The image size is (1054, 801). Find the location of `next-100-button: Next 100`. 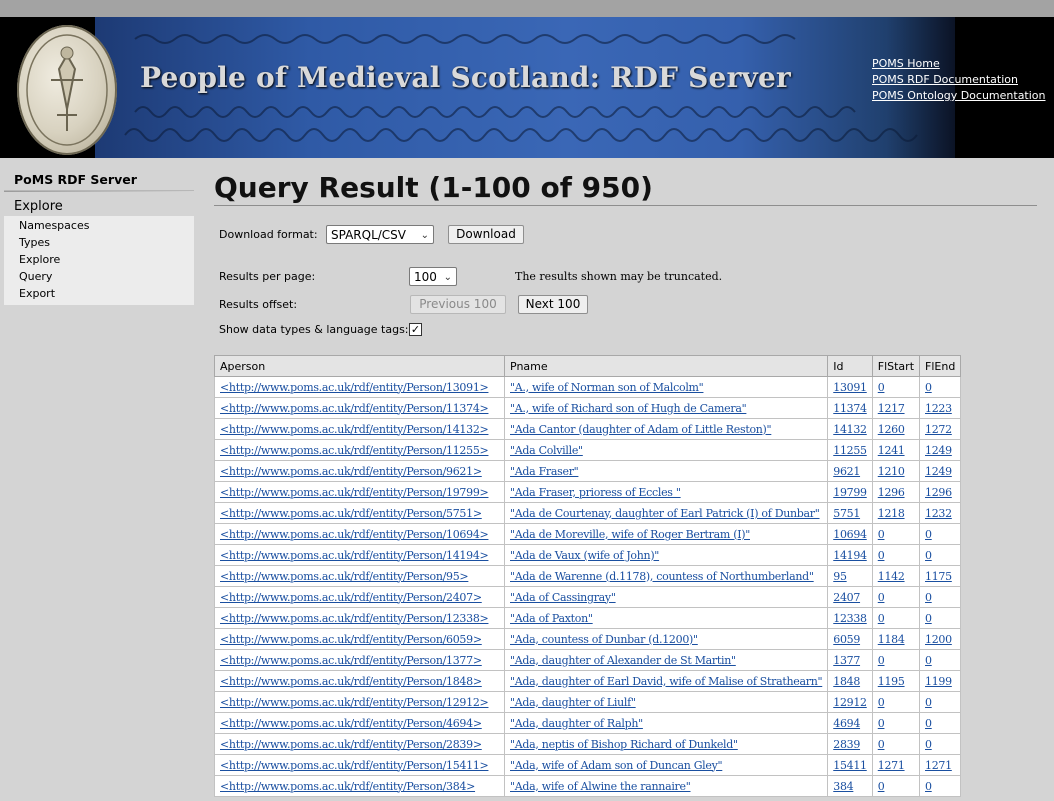

next-100-button: Next 100 is located at coordinates (553, 304).